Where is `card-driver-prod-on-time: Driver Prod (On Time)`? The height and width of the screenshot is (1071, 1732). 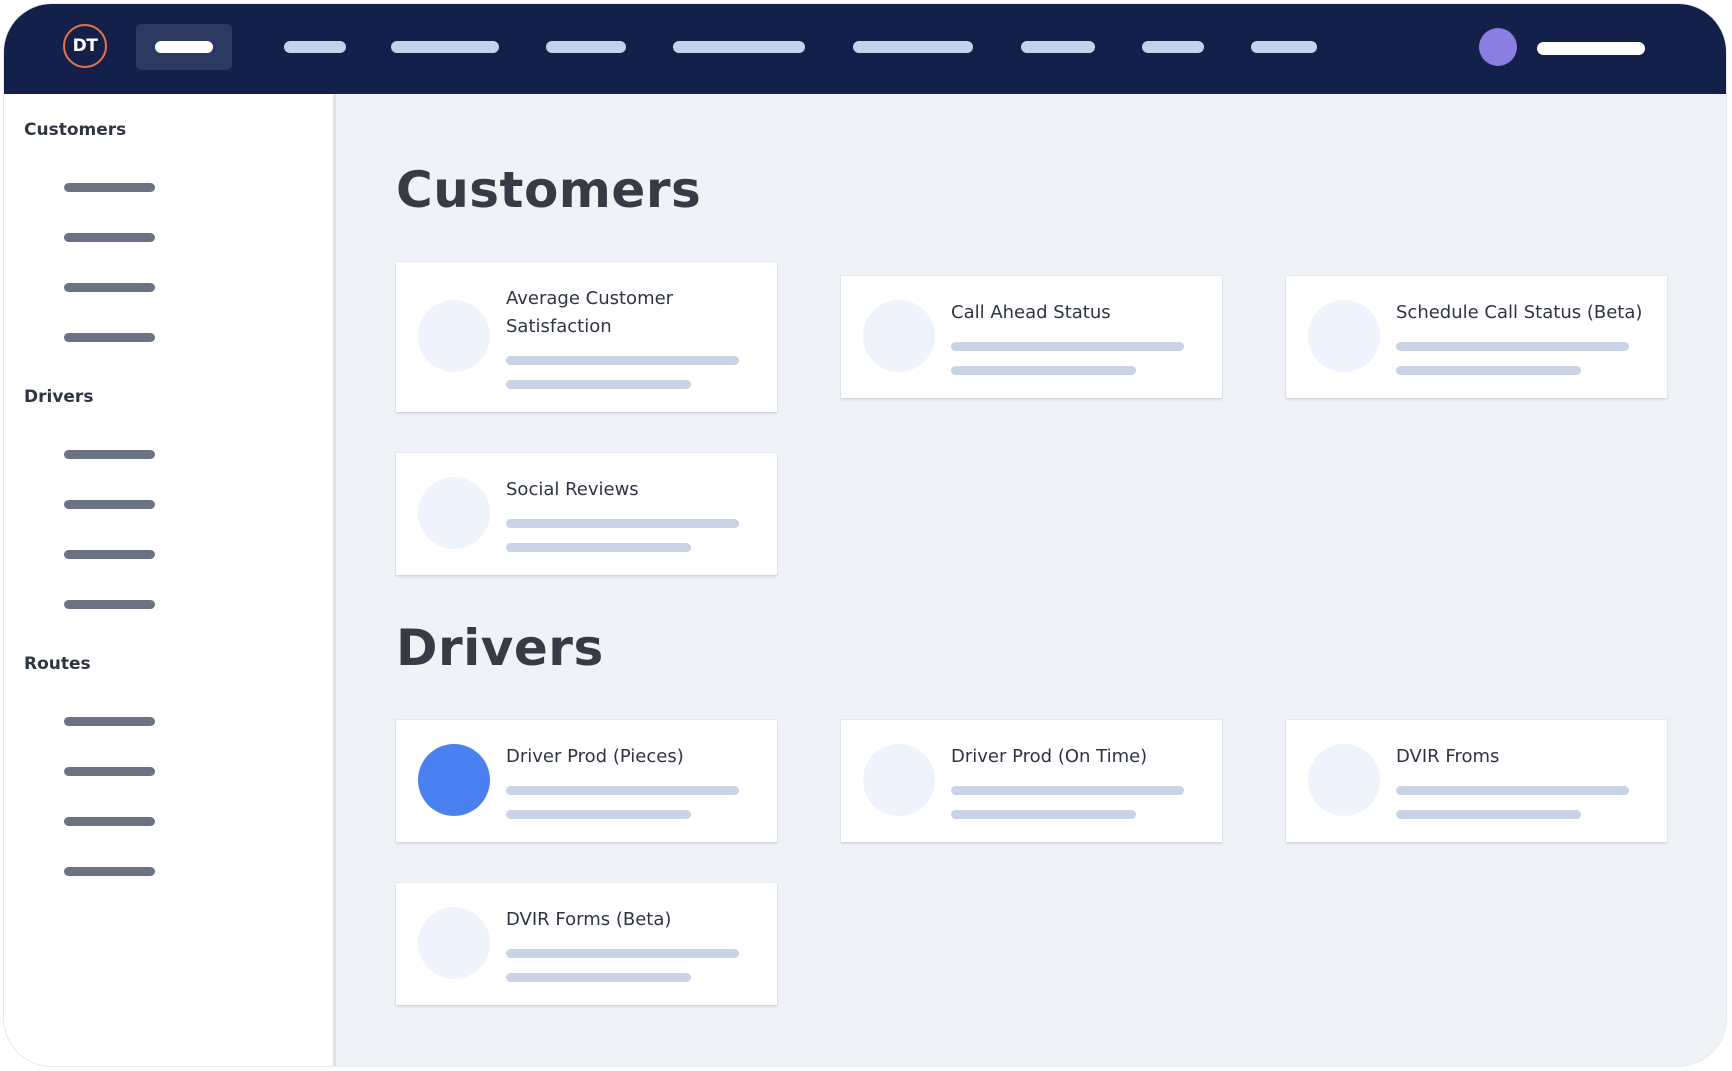
card-driver-prod-on-time: Driver Prod (On Time) is located at coordinates (1031, 781).